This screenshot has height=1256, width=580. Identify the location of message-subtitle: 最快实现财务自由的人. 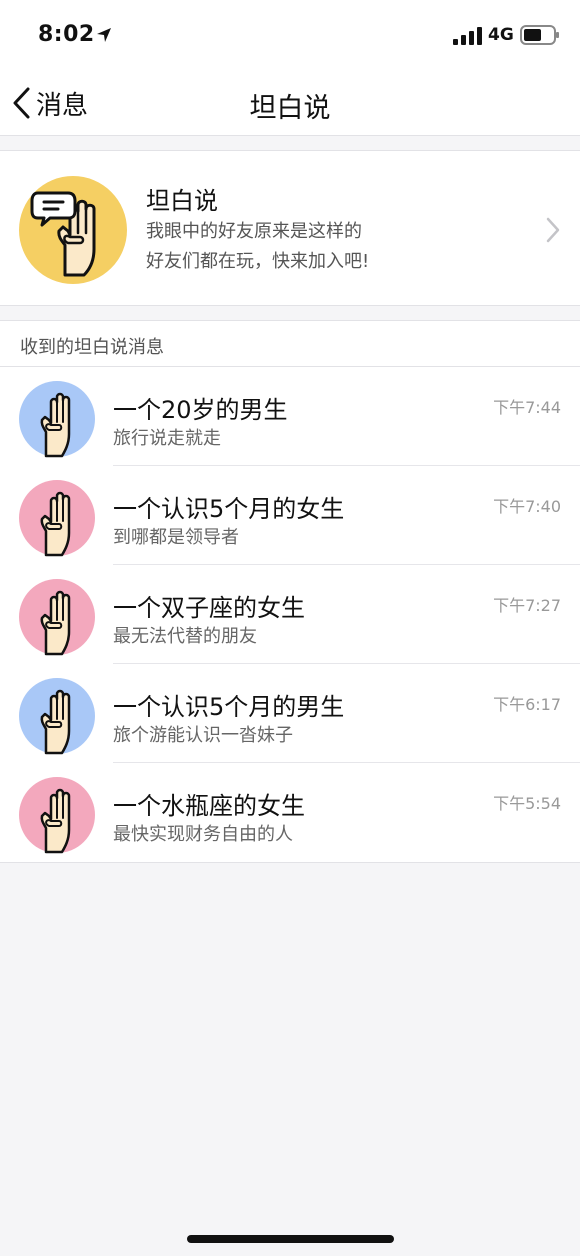
(203, 834).